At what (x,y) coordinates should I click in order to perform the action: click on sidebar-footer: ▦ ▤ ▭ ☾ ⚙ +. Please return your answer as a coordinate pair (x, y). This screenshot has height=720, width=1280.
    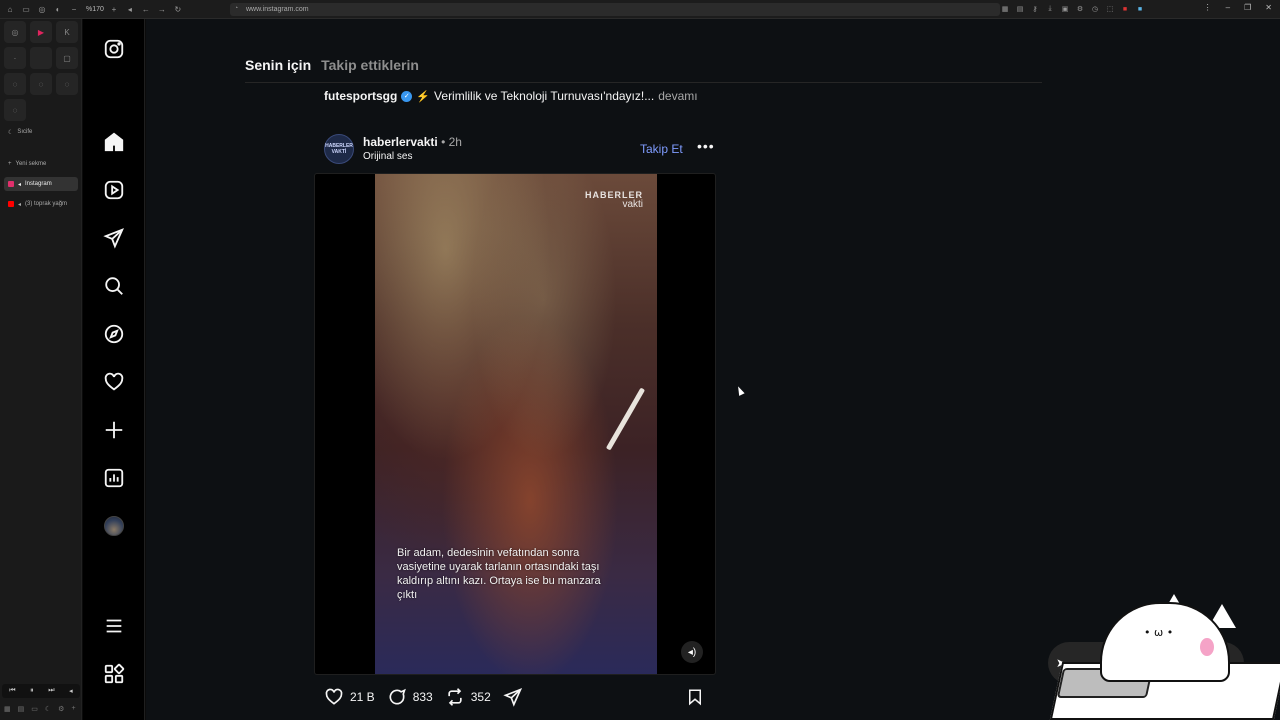
    Looking at the image, I should click on (40, 709).